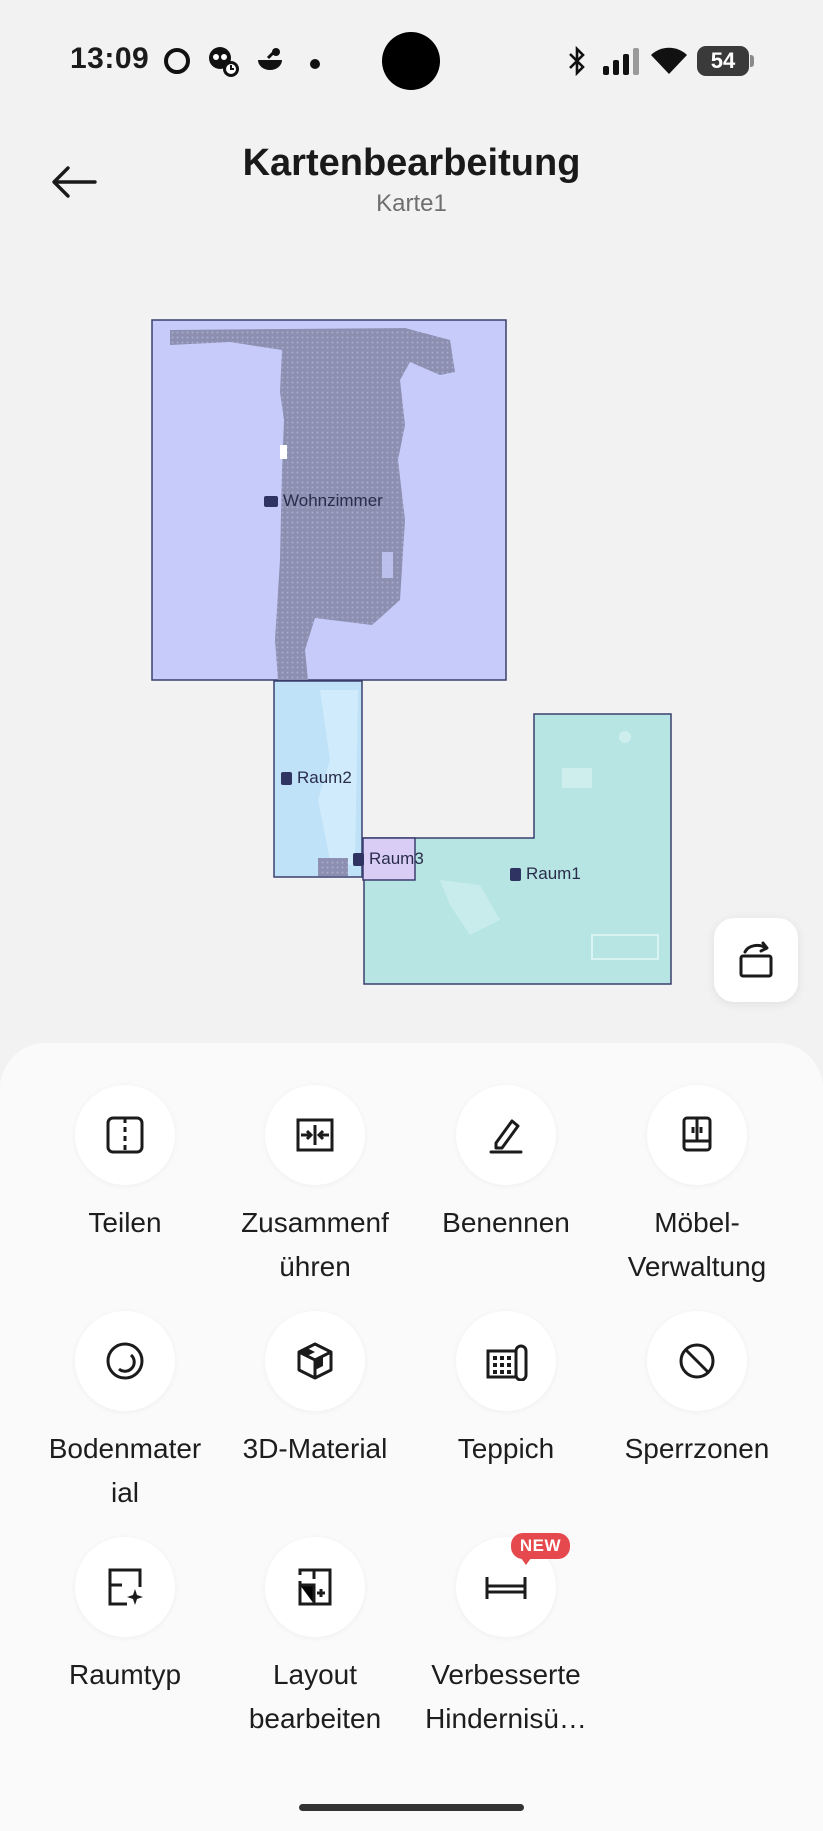 The image size is (823, 1831). I want to click on sofa-icon, so click(271, 501).